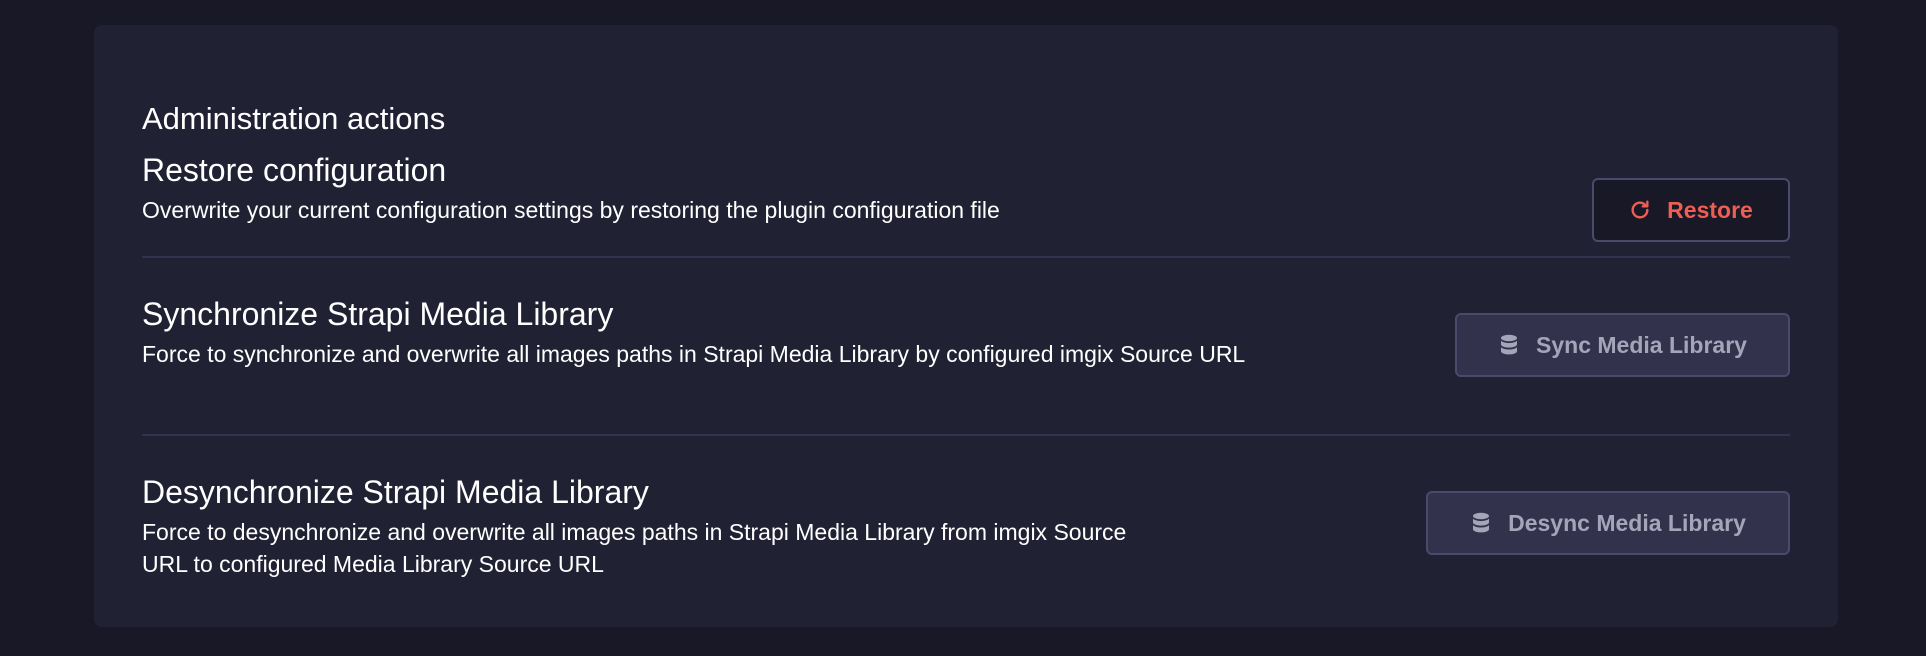 The width and height of the screenshot is (1926, 656). I want to click on sync-media-library-button: Sync Media Library, so click(1622, 345).